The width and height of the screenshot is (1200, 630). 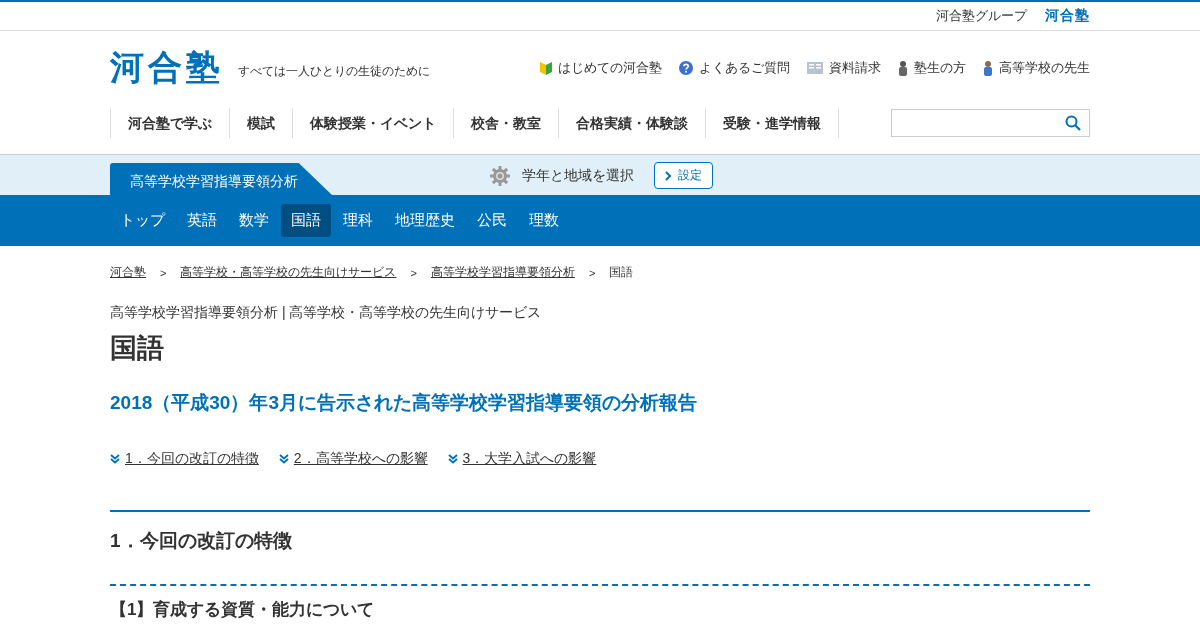 What do you see at coordinates (128, 272) in the screenshot?
I see `breadcrumb-link: 河合塾` at bounding box center [128, 272].